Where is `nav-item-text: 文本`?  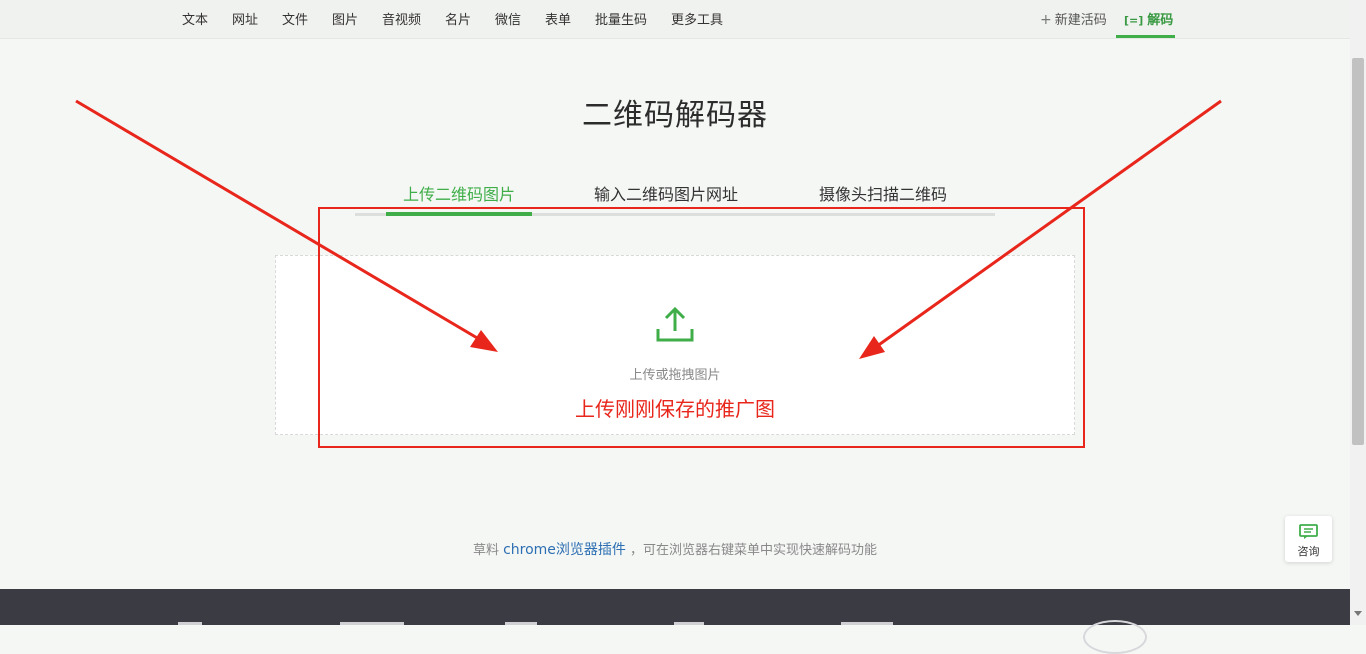
nav-item-text: 文本 is located at coordinates (195, 18).